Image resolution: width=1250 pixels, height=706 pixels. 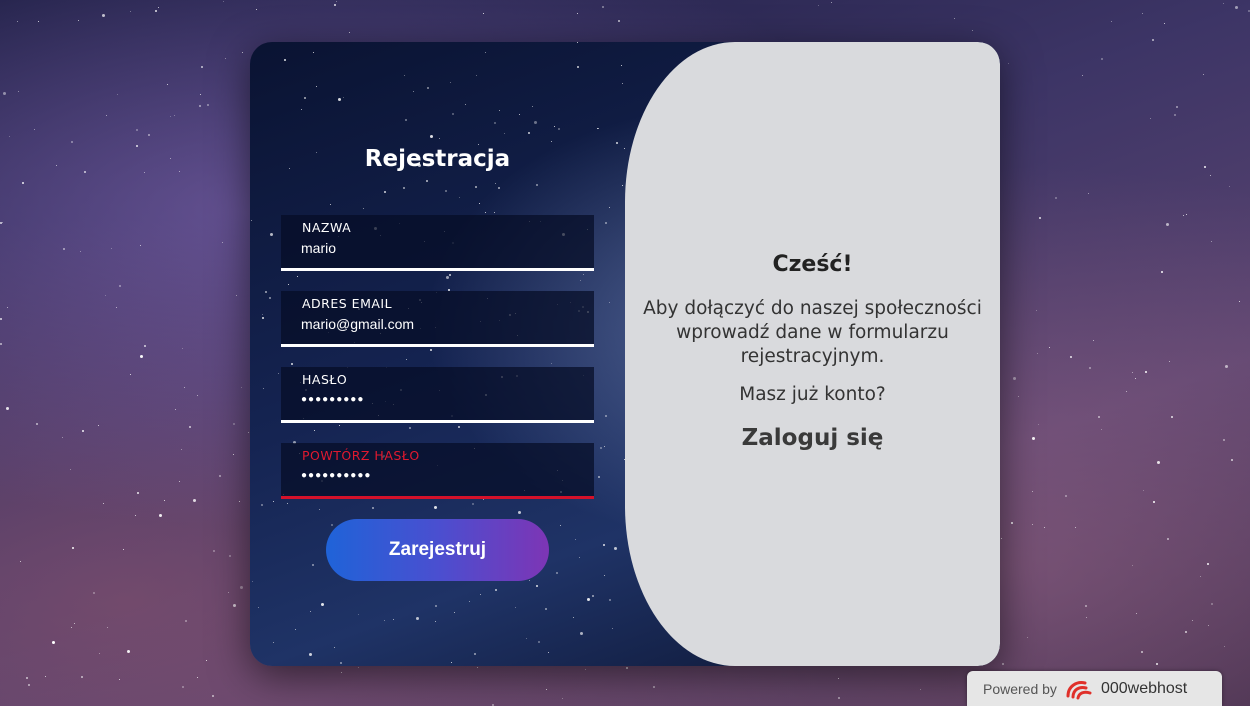 I want to click on powered-by-badge: Powered by 000webhost, so click(x=1094, y=688).